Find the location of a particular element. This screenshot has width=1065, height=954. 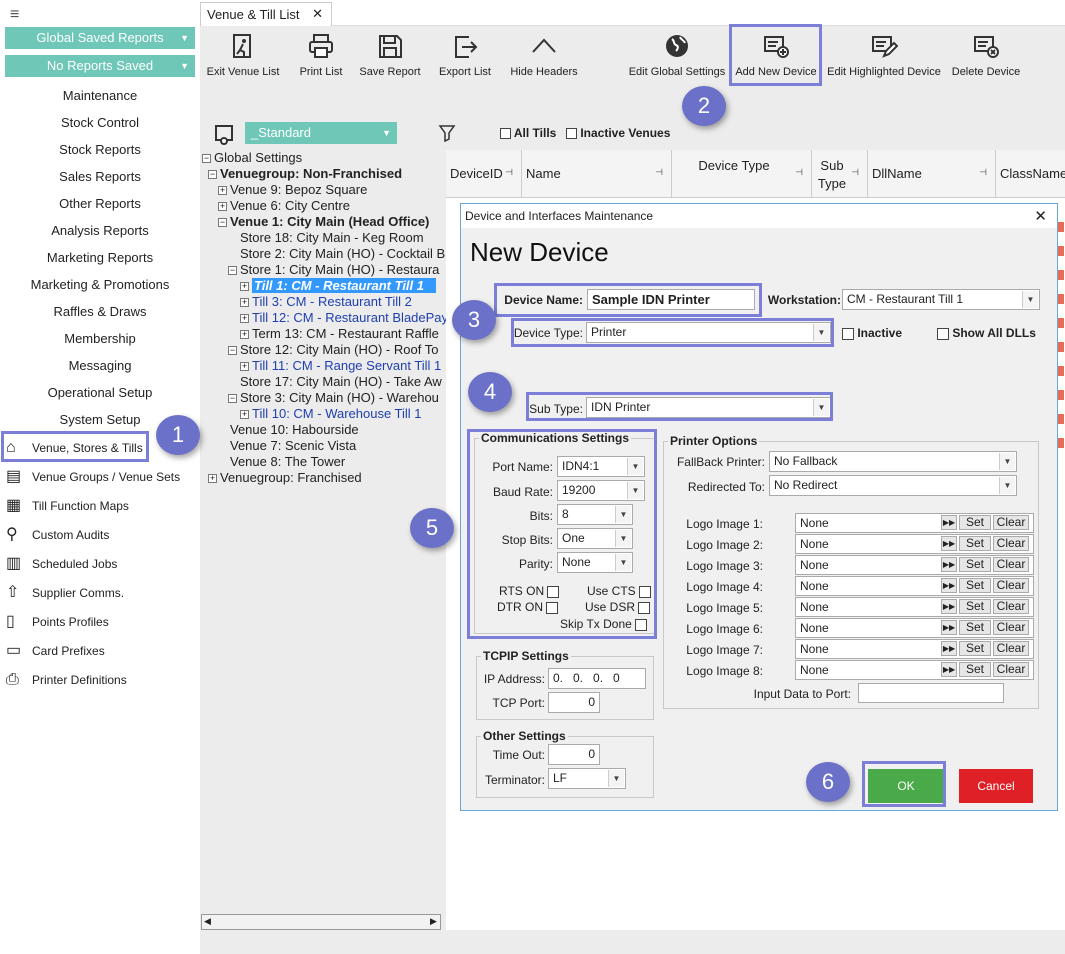

column-header: Name ⊣ is located at coordinates (597, 174).